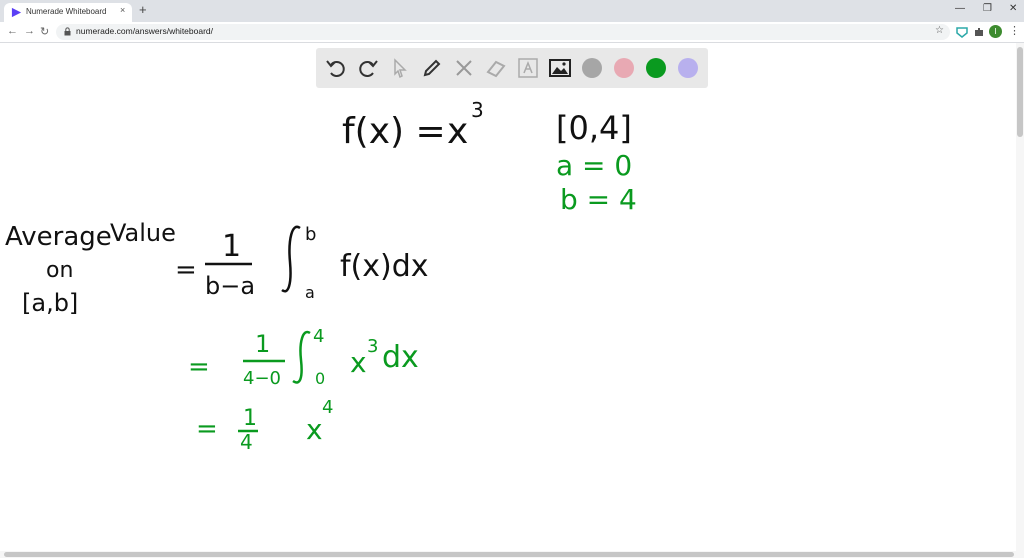 Image resolution: width=1024 pixels, height=558 pixels. I want to click on eq3-numerator: 1, so click(250, 418).